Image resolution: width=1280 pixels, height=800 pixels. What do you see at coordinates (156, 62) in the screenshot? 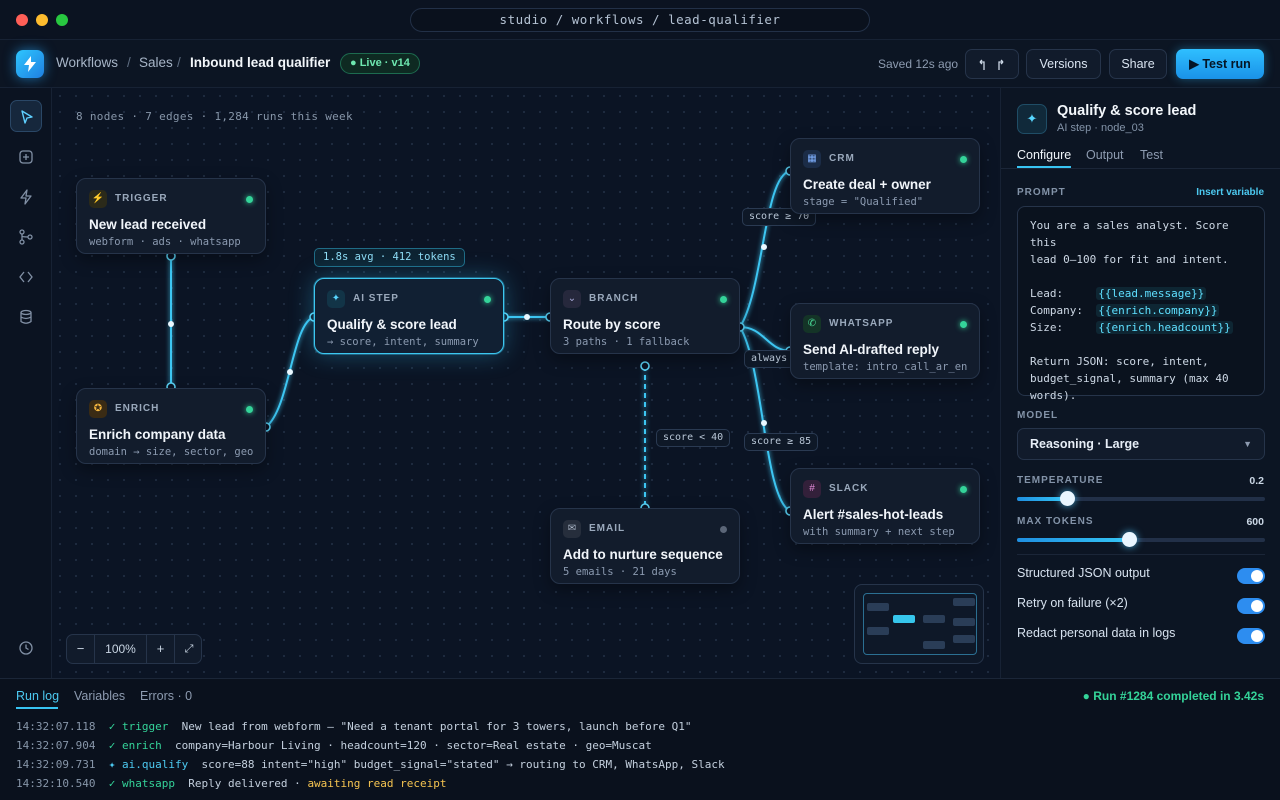
I see `breadcrumb-sales: Sales` at bounding box center [156, 62].